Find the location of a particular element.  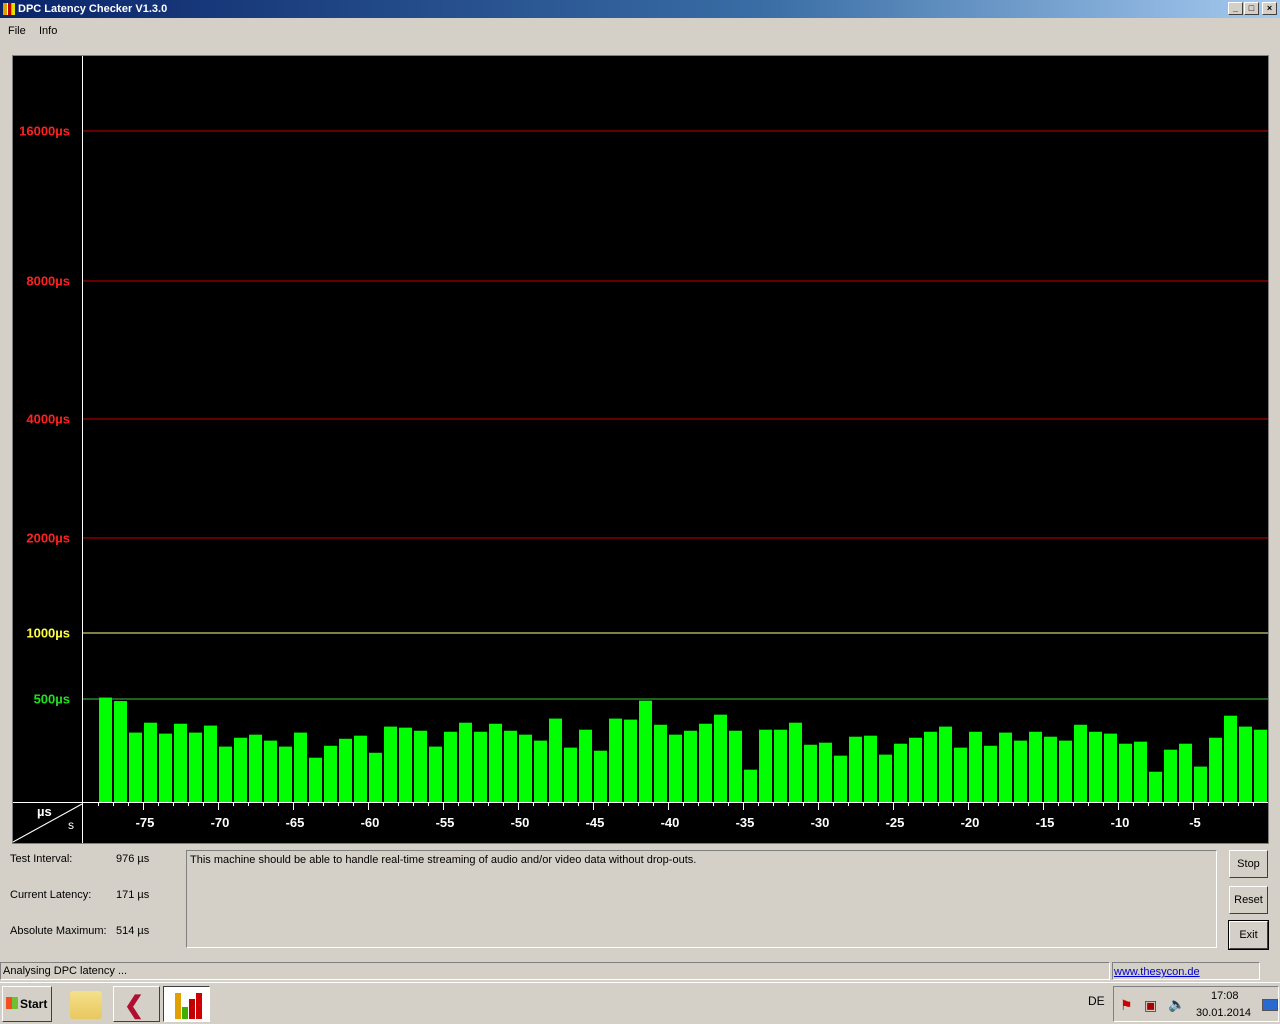

windows-logo-icon is located at coordinates (12, 1003).